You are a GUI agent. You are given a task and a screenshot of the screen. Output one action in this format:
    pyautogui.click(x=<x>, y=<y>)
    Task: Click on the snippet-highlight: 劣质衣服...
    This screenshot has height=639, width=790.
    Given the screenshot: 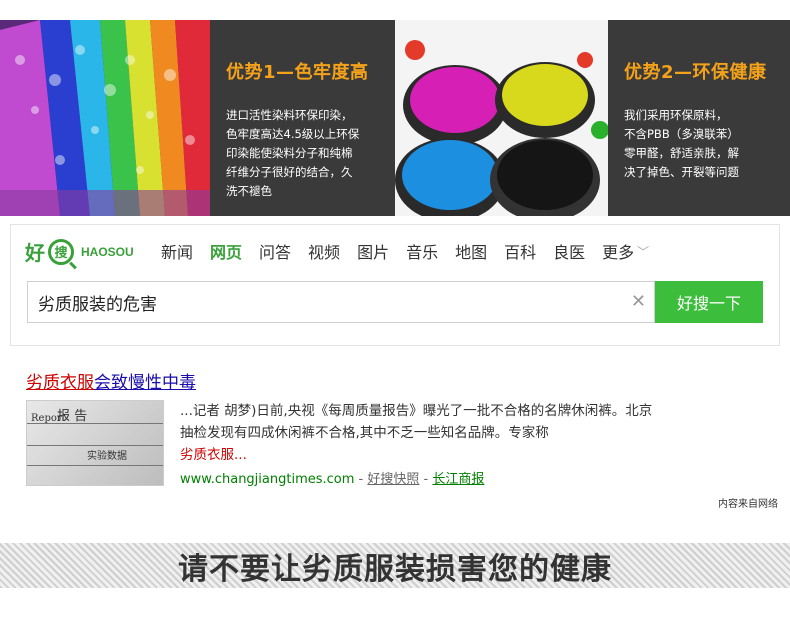 What is the action you would take?
    pyautogui.click(x=213, y=455)
    